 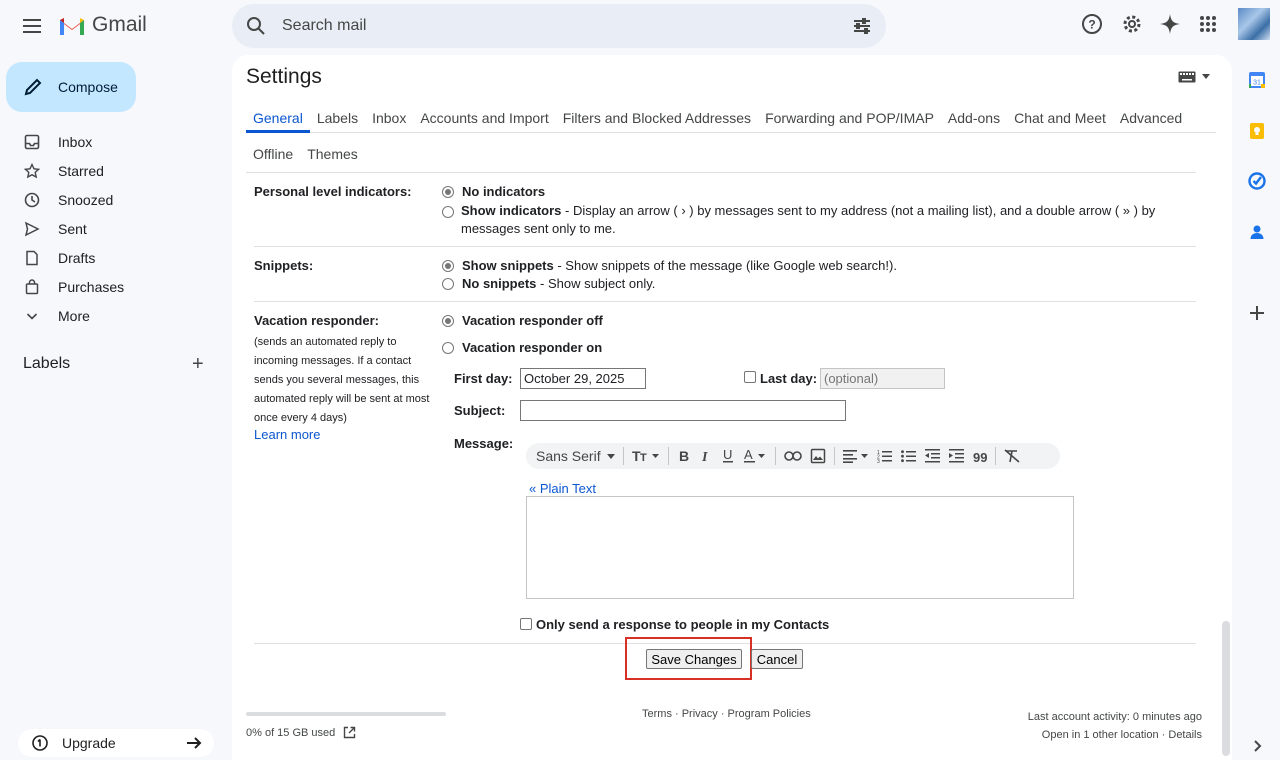 I want to click on bulleted-list-icon, so click(x=909, y=456).